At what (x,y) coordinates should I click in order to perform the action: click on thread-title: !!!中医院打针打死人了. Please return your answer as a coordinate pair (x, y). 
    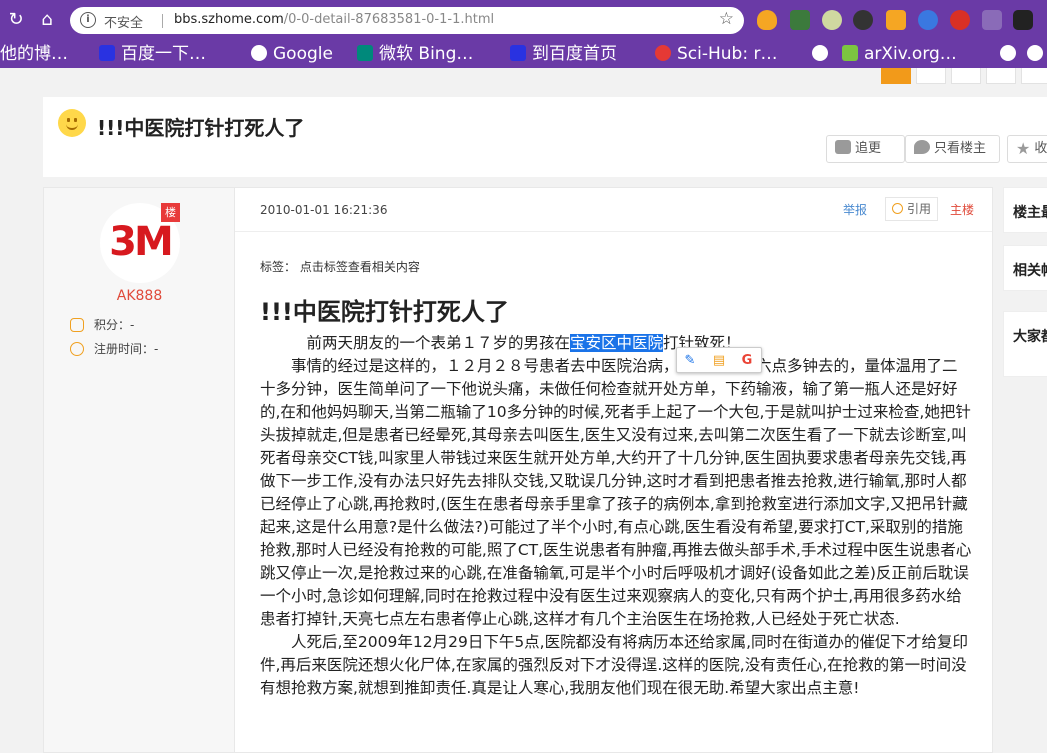
    Looking at the image, I should click on (201, 128).